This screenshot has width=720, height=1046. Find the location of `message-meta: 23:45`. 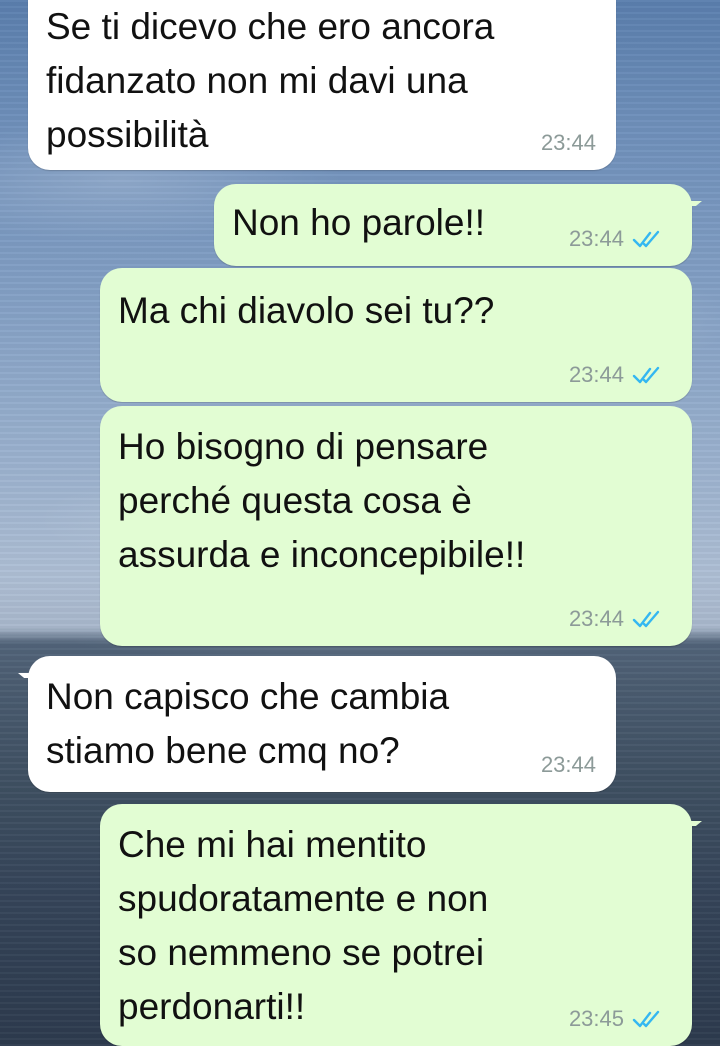

message-meta: 23:45 is located at coordinates (615, 1019).